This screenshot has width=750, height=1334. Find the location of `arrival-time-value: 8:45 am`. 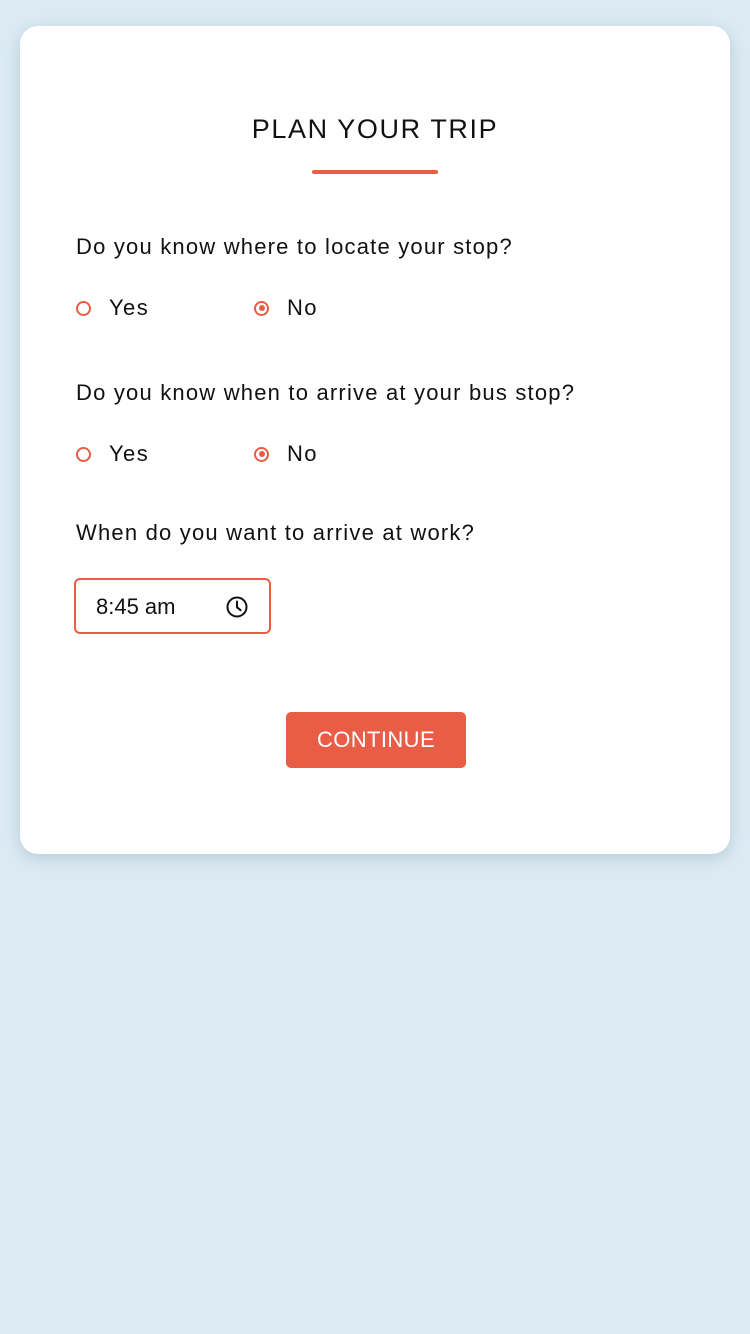

arrival-time-value: 8:45 am is located at coordinates (136, 606).